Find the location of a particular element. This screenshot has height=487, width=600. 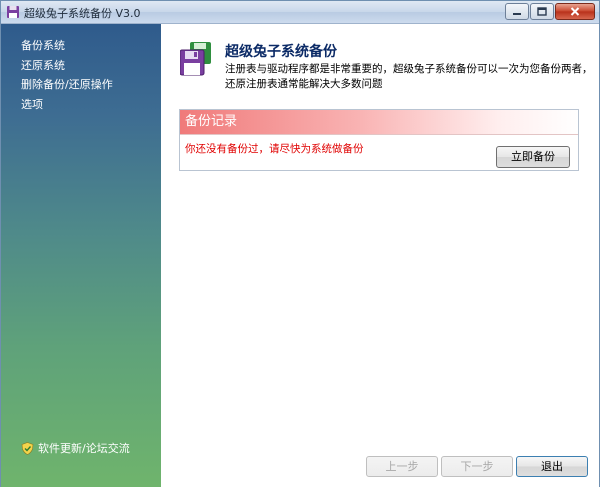

maximize-button is located at coordinates (542, 11).